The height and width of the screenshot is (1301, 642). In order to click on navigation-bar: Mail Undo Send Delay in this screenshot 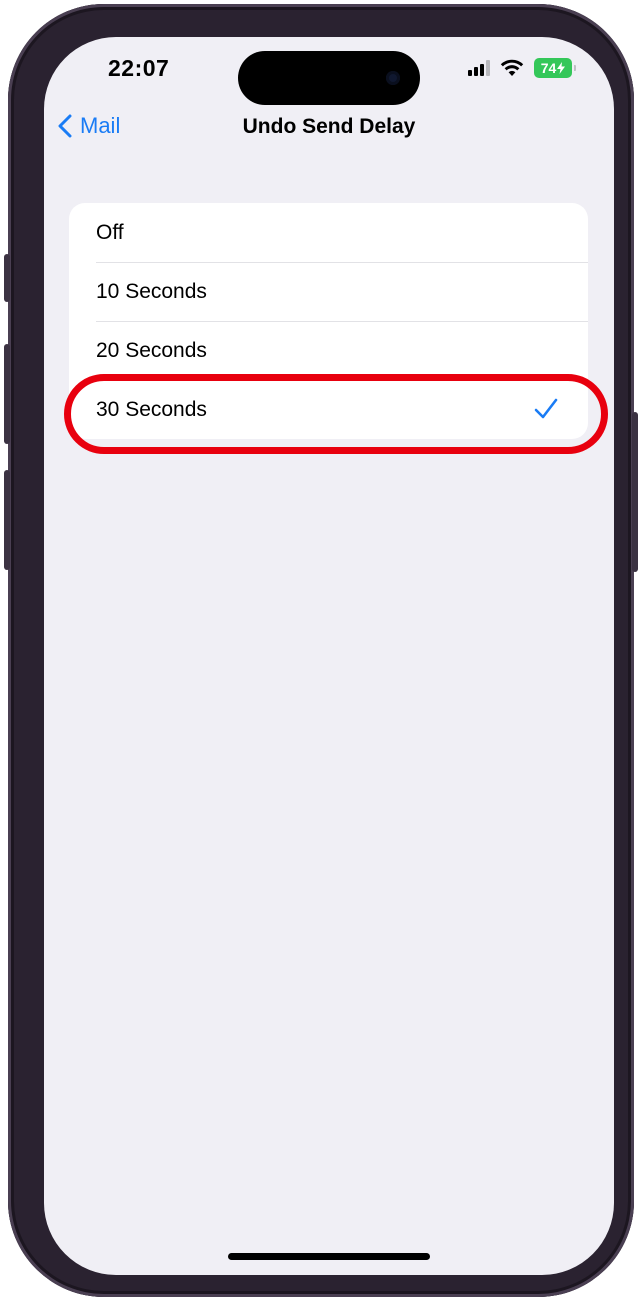, I will do `click(329, 129)`.